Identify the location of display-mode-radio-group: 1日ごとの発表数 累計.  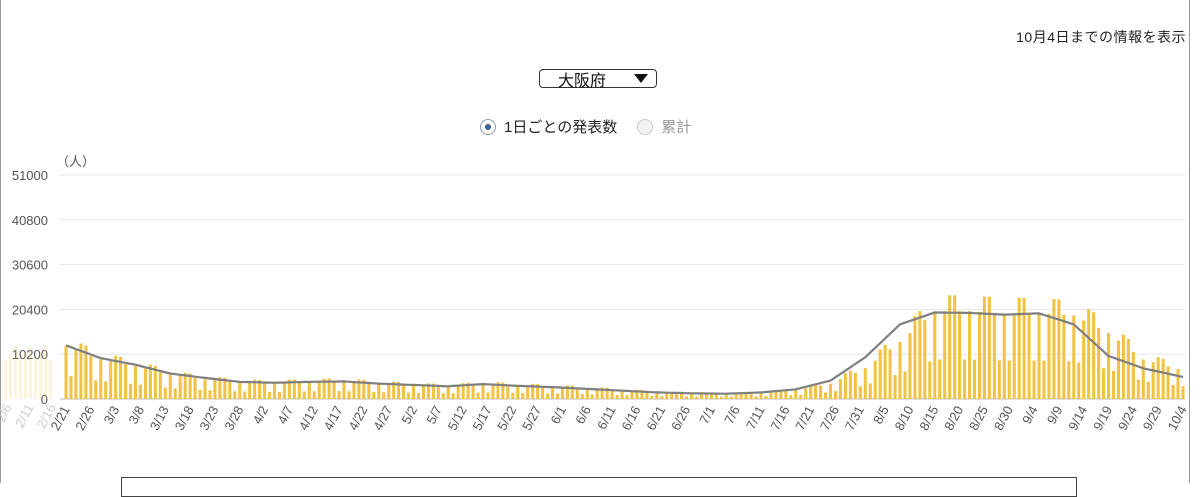
(595, 126).